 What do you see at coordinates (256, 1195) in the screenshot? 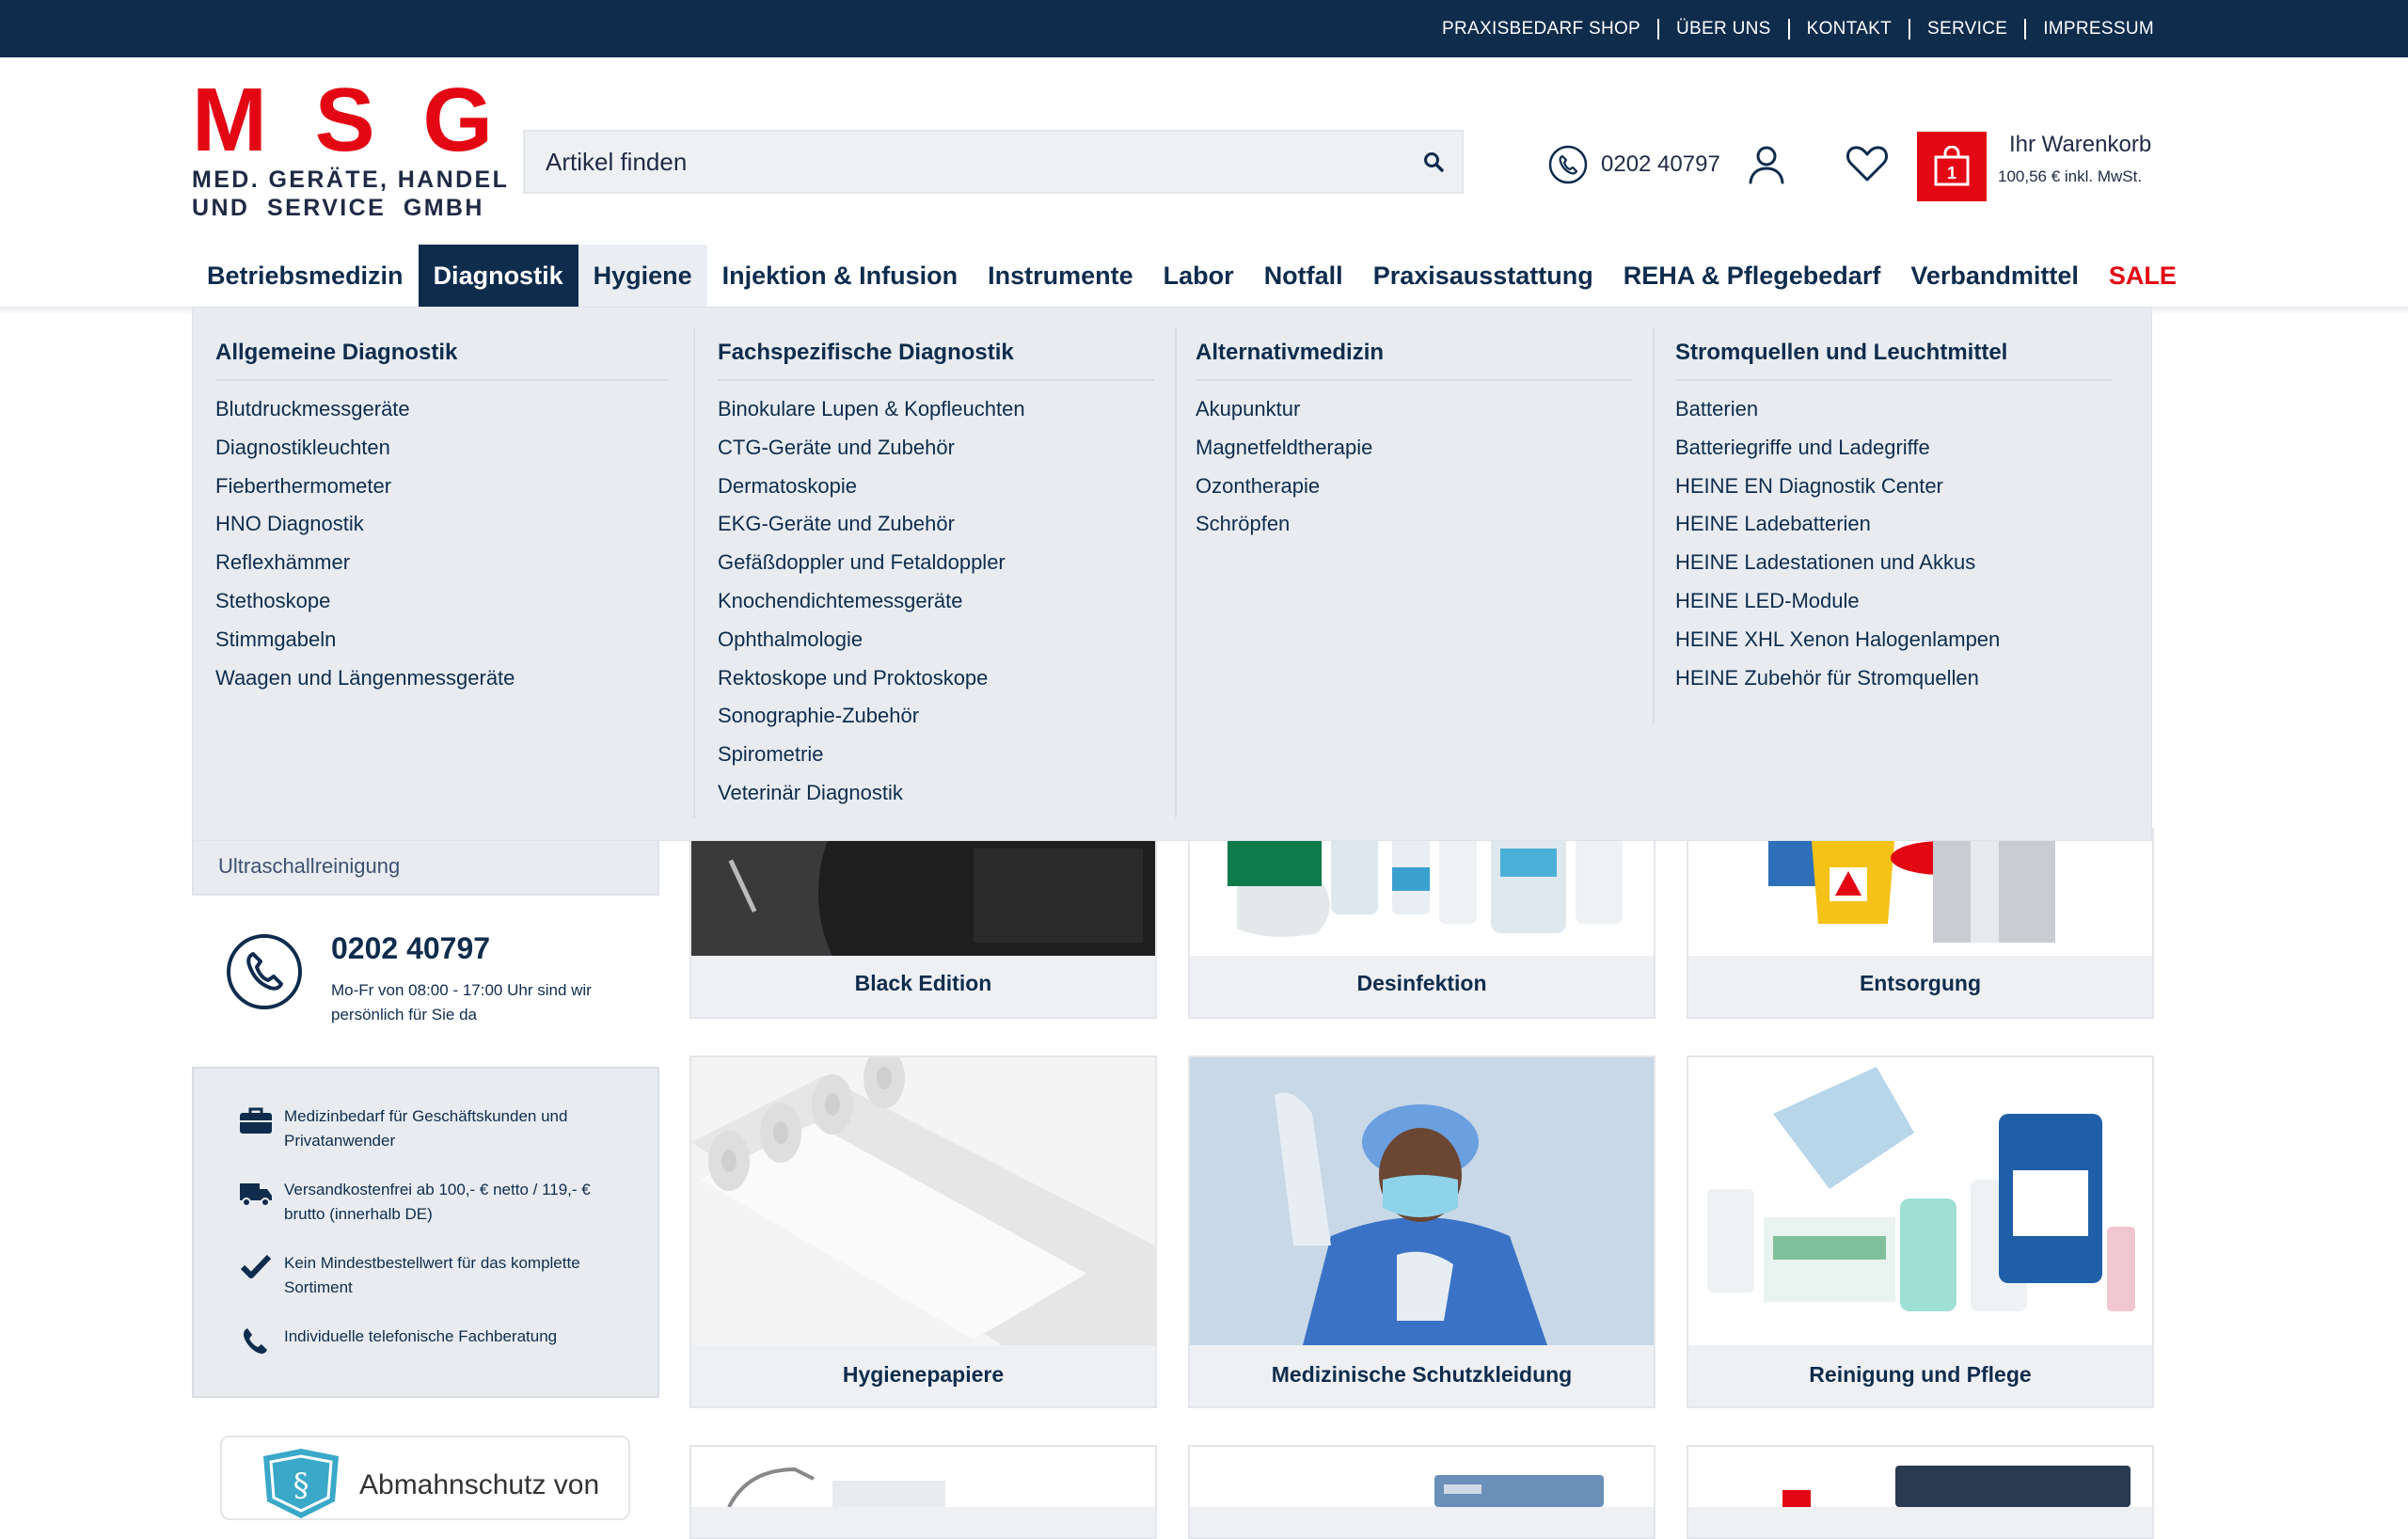
I see `truck-icon` at bounding box center [256, 1195].